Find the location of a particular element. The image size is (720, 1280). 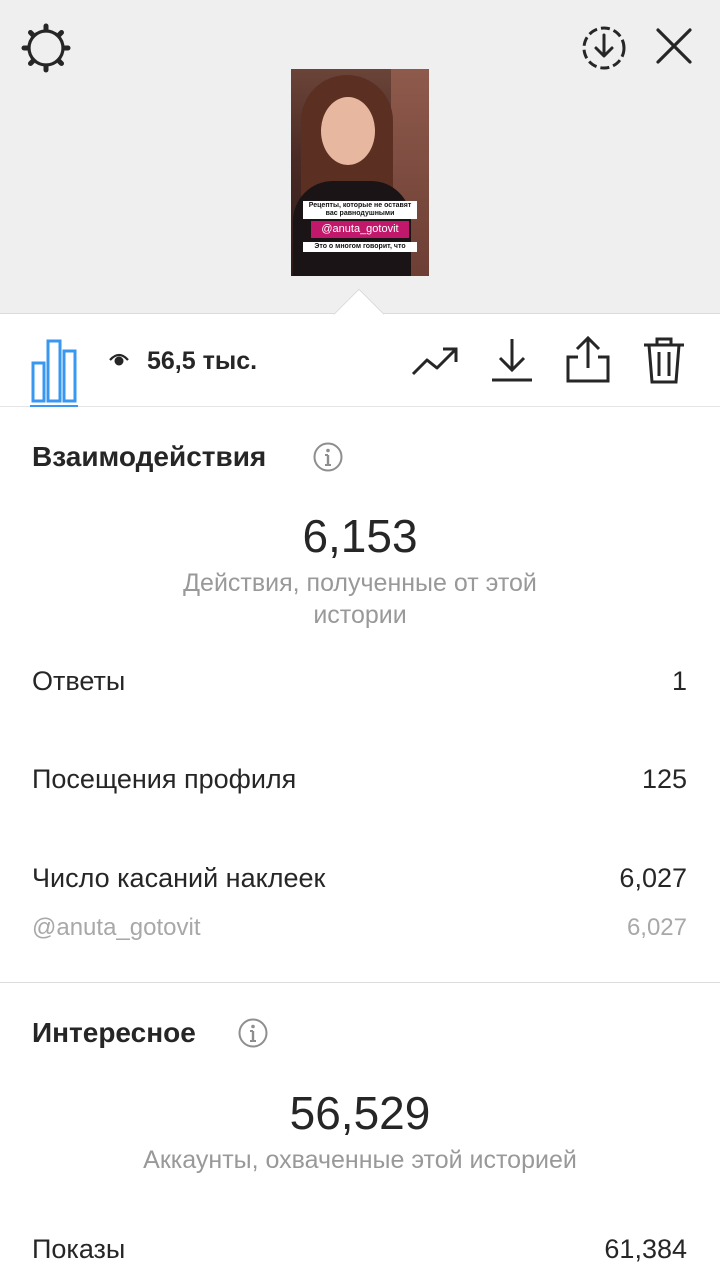

interactions-total: 6,153 is located at coordinates (360, 536).